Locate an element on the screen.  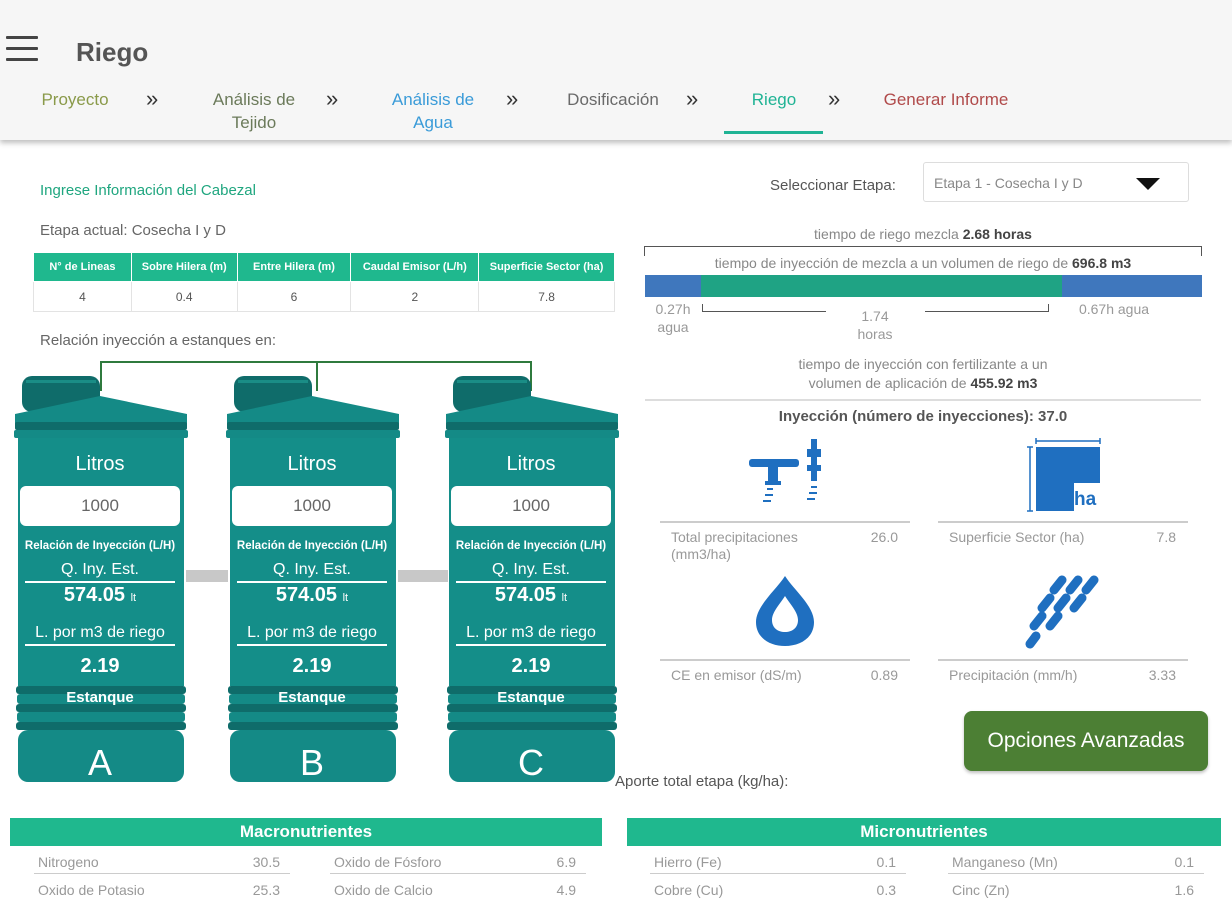
stat-label: Superficie Sector (ha) is located at coordinates (1016, 537).